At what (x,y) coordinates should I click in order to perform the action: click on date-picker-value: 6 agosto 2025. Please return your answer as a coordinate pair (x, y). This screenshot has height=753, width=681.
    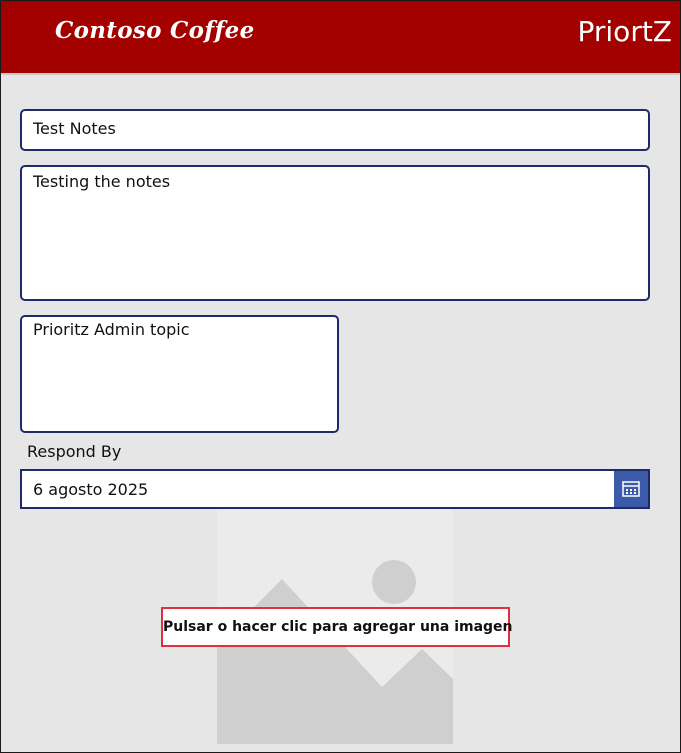
    Looking at the image, I should click on (91, 489).